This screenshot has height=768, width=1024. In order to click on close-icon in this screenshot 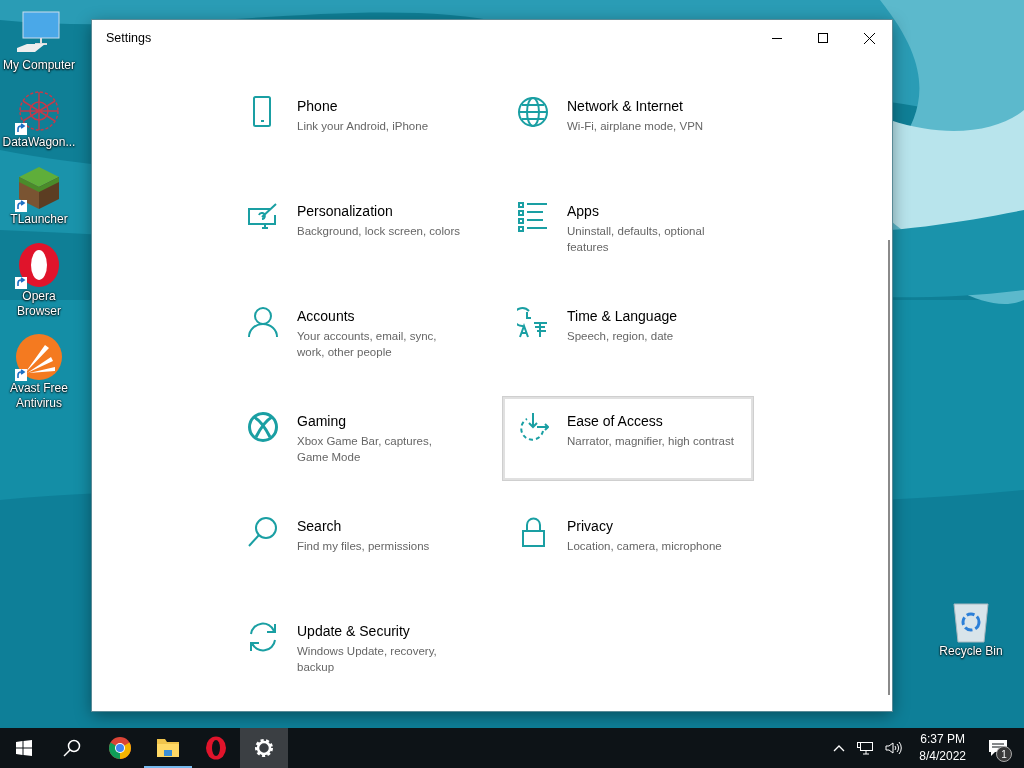, I will do `click(869, 38)`.